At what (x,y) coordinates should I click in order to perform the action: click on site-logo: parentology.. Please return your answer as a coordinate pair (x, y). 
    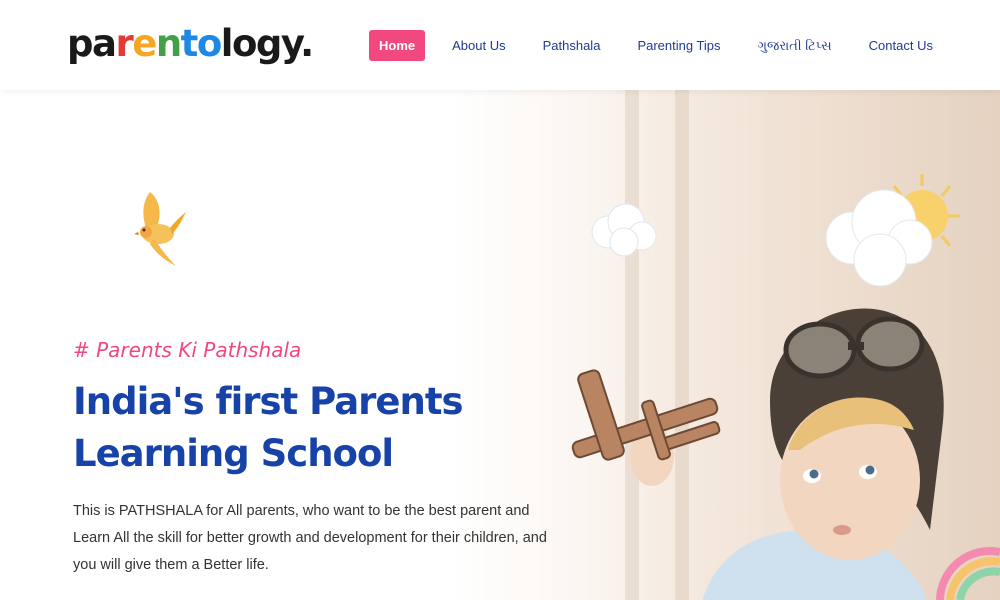
    Looking at the image, I should click on (190, 44).